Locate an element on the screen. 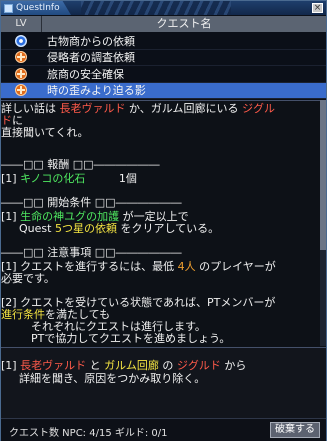 The width and height of the screenshot is (327, 441). min-players: 4人 is located at coordinates (186, 266).